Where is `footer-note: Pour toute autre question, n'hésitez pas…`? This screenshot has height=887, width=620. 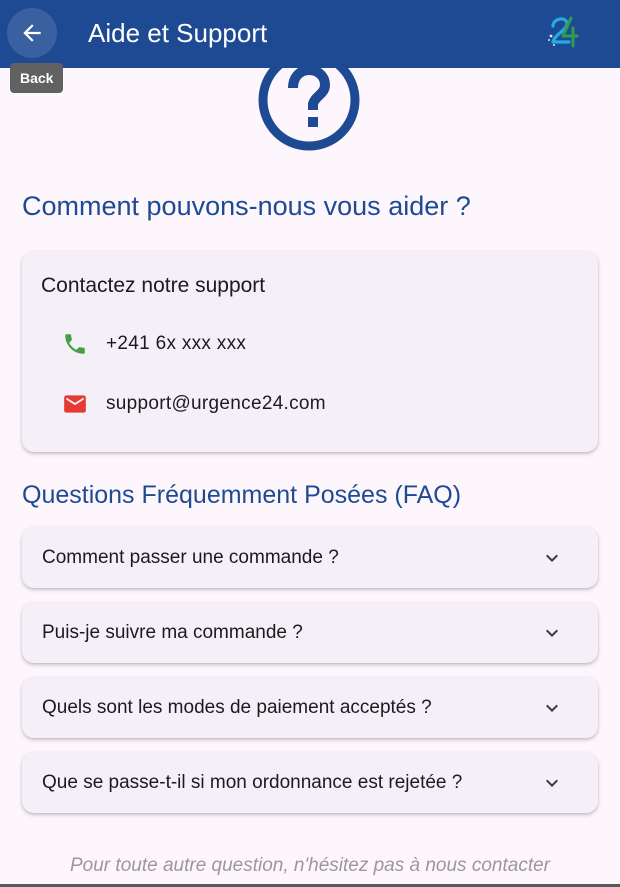 footer-note: Pour toute autre question, n'hésitez pas… is located at coordinates (310, 865).